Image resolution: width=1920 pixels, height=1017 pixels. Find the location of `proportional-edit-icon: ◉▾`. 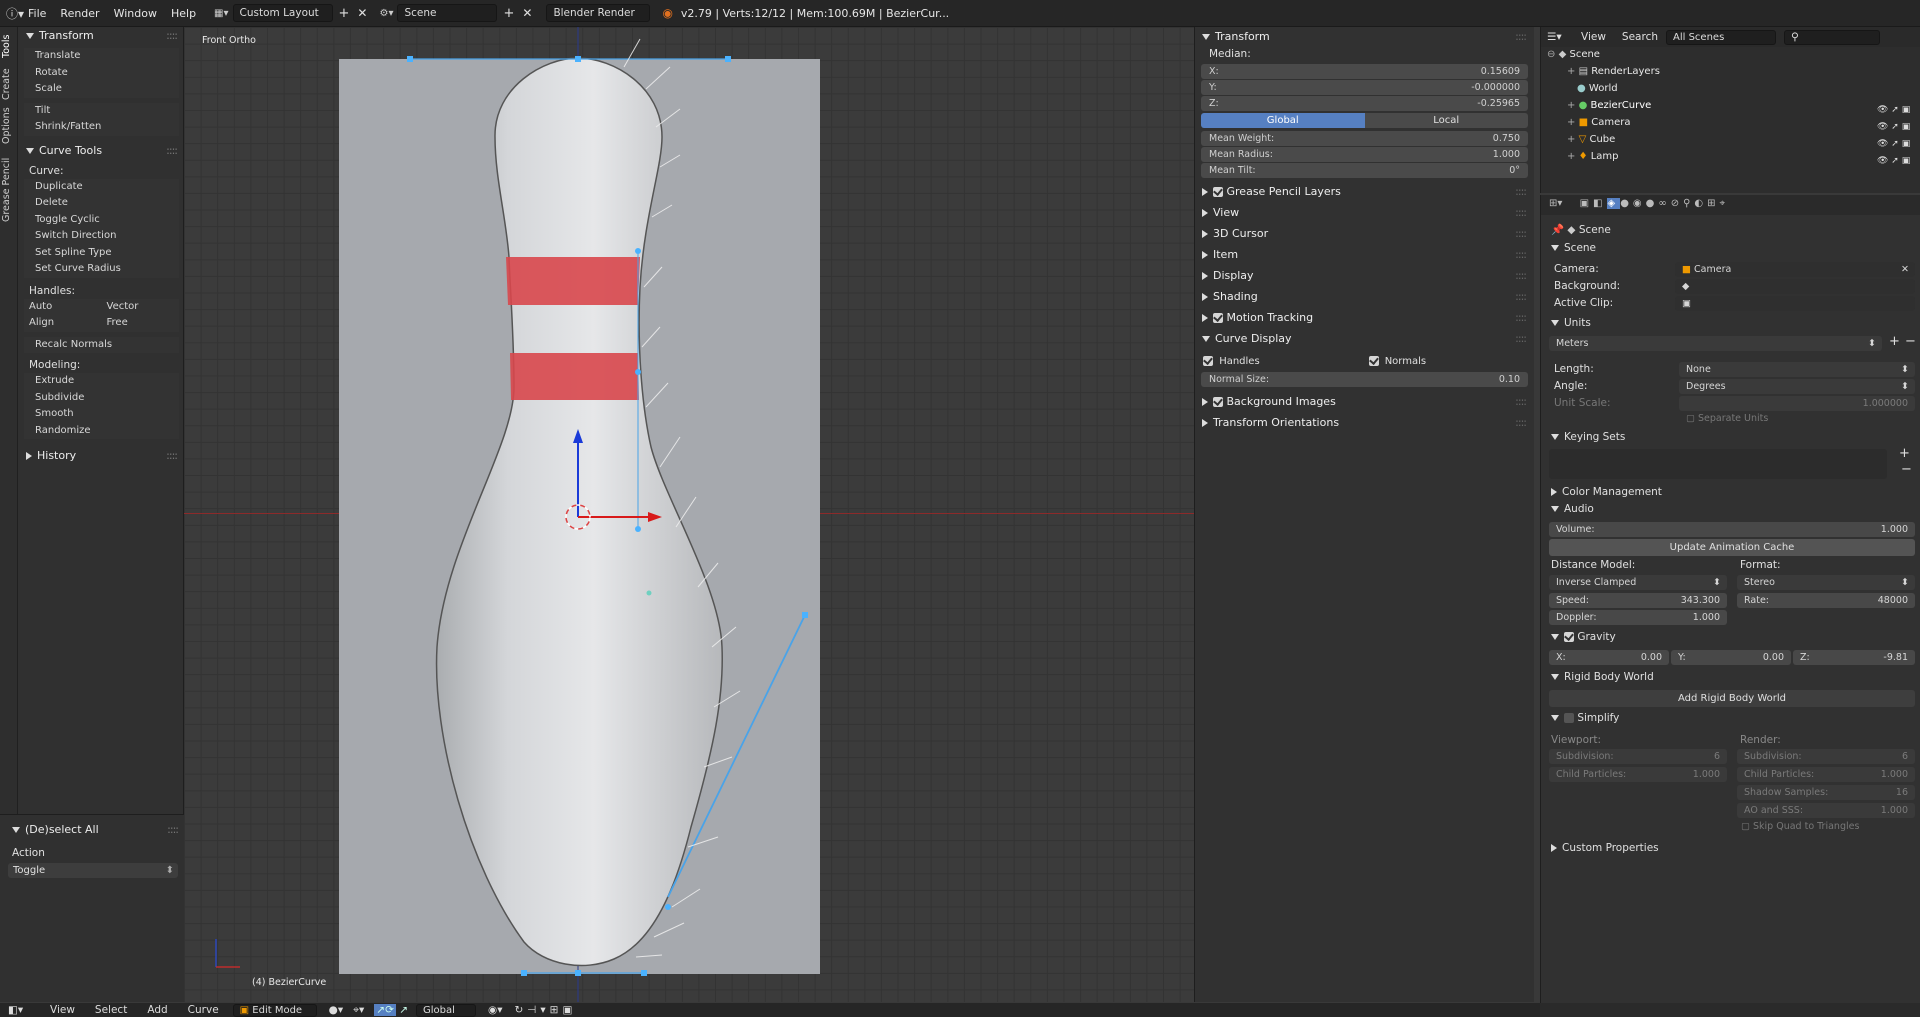

proportional-edit-icon: ◉▾ is located at coordinates (495, 1010).